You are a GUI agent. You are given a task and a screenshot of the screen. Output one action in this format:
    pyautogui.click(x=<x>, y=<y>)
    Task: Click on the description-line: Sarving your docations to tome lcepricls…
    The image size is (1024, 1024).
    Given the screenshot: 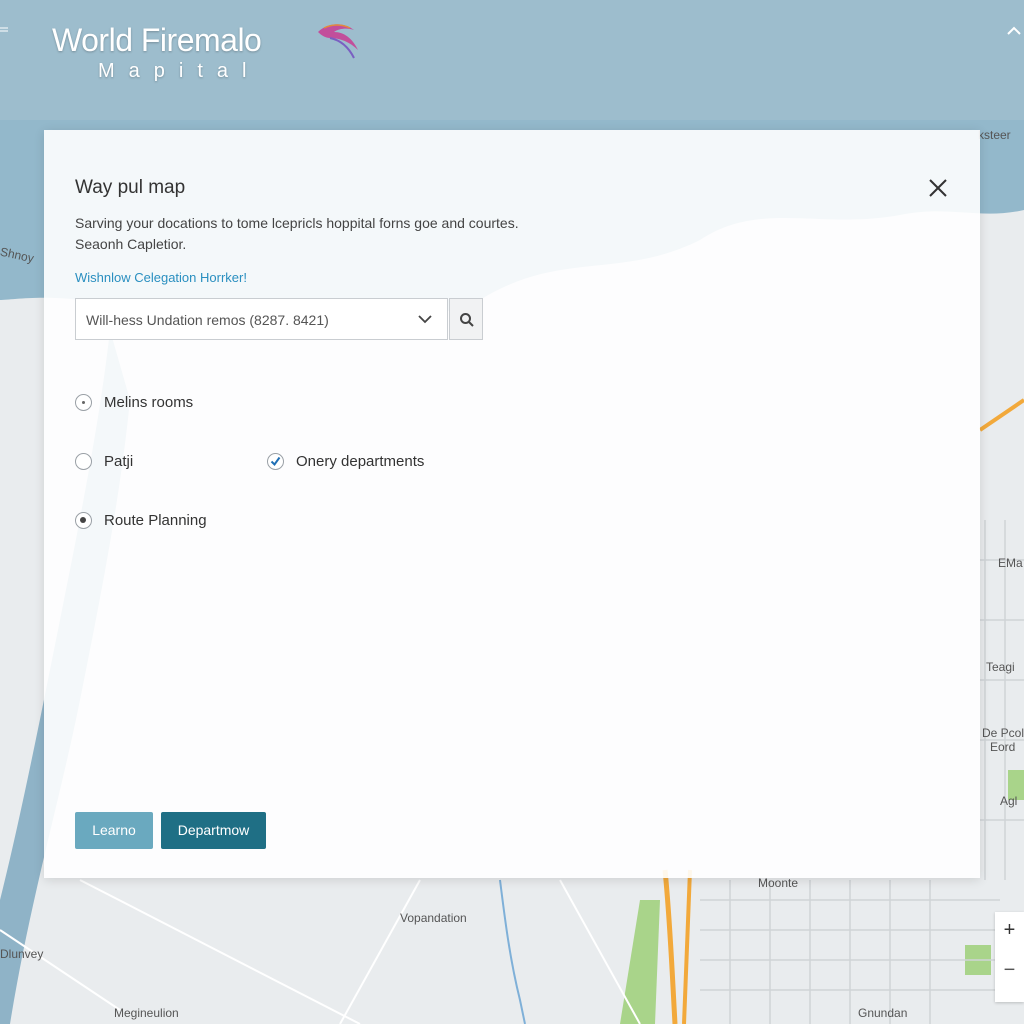 What is the action you would take?
    pyautogui.click(x=297, y=223)
    